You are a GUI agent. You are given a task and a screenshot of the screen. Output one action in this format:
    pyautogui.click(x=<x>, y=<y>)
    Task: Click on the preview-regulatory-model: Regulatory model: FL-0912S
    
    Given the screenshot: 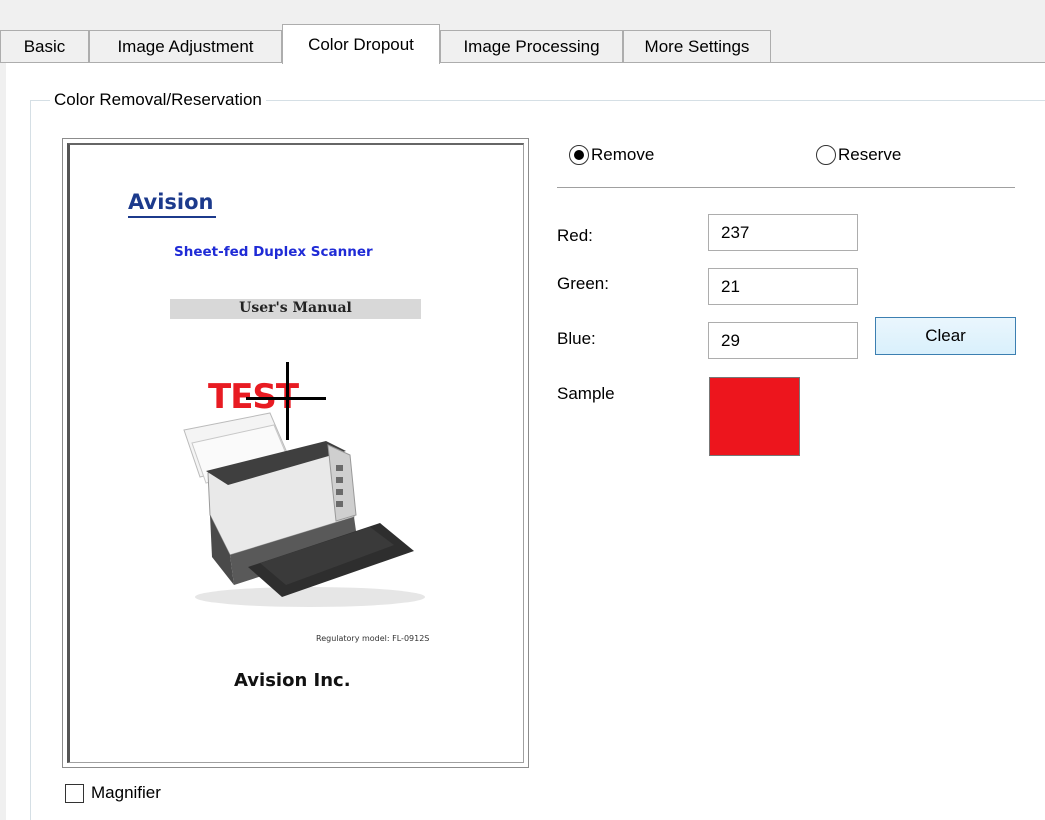 What is the action you would take?
    pyautogui.click(x=373, y=638)
    